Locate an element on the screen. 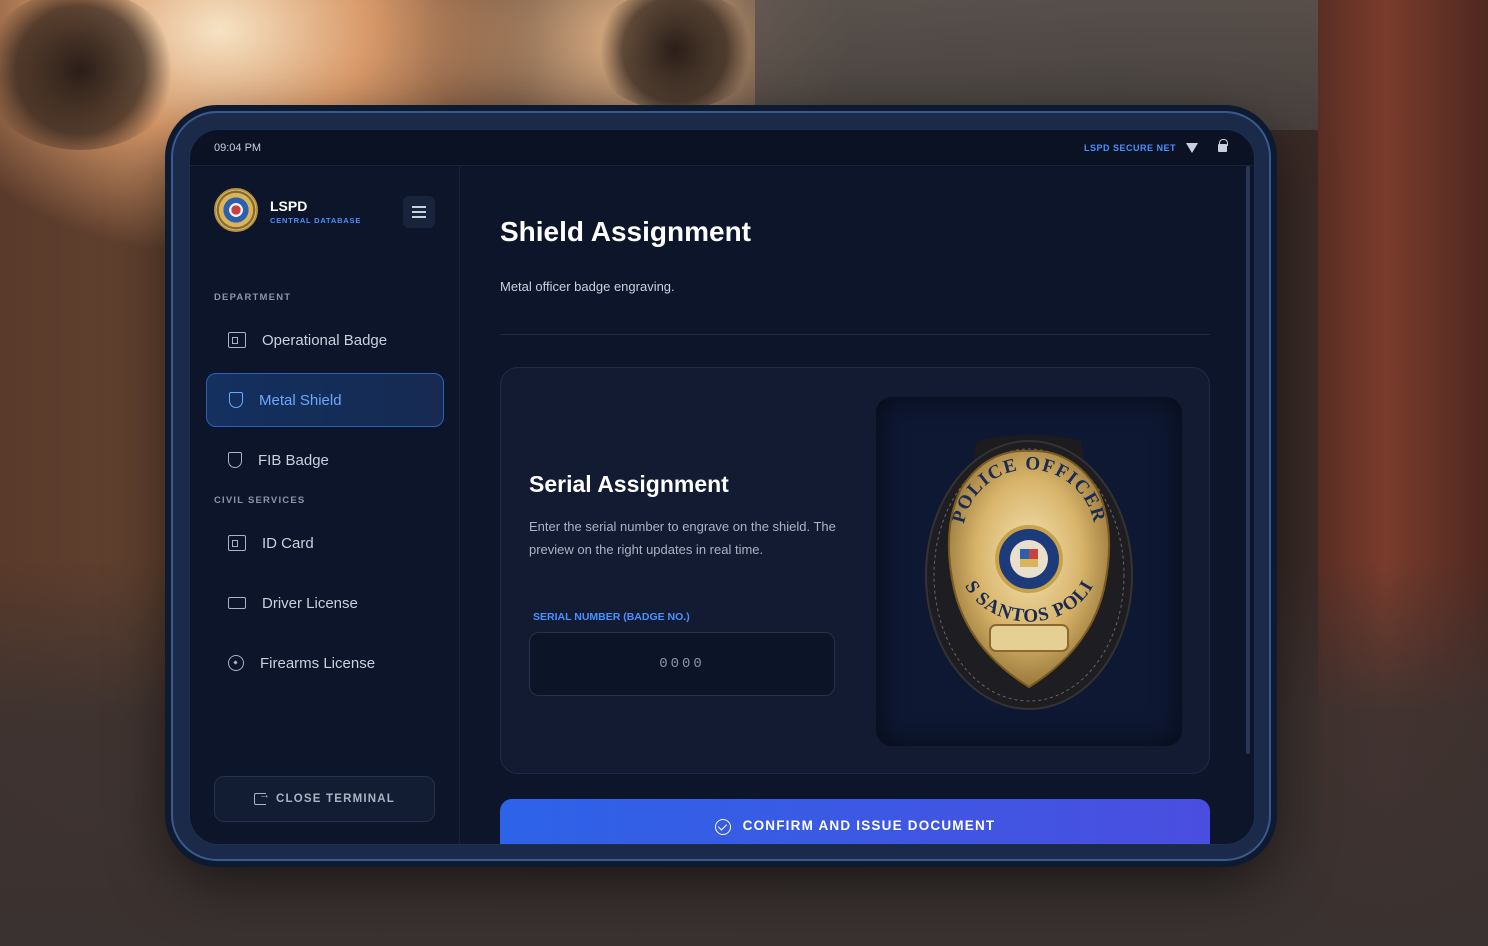  brand-subtitle: CENTRAL DATABASE is located at coordinates (316, 220).